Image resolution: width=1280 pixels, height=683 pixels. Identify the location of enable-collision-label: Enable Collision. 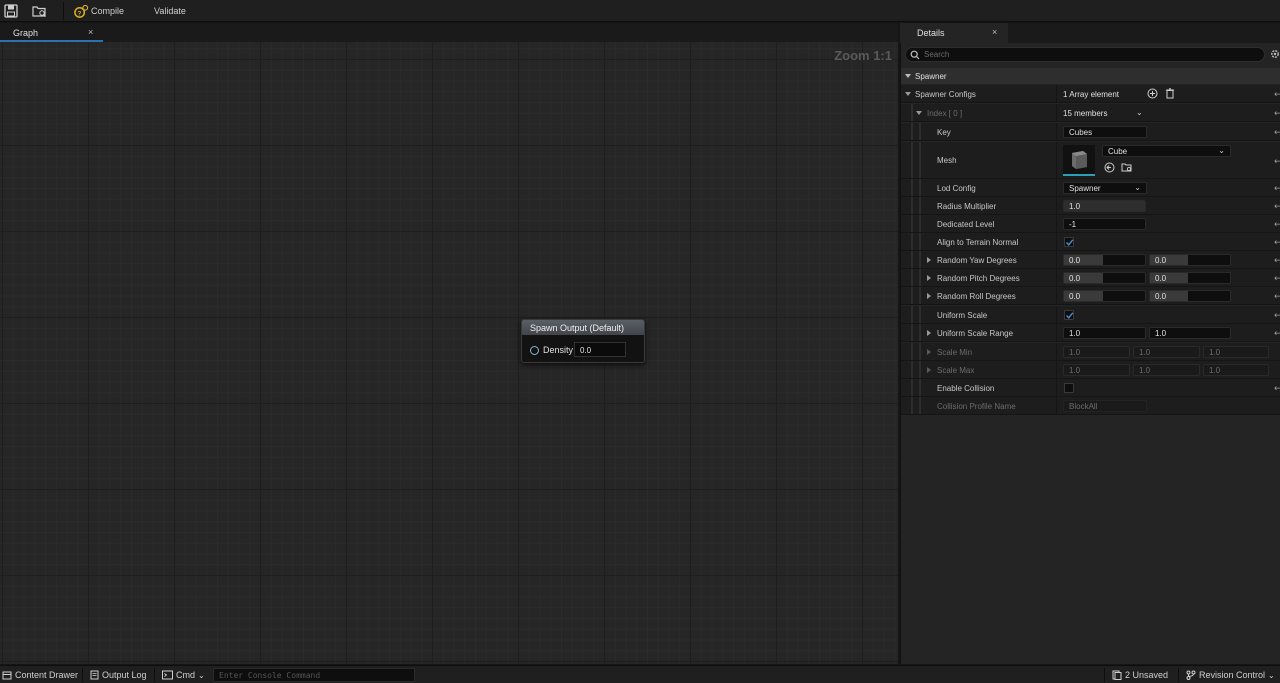
(966, 388).